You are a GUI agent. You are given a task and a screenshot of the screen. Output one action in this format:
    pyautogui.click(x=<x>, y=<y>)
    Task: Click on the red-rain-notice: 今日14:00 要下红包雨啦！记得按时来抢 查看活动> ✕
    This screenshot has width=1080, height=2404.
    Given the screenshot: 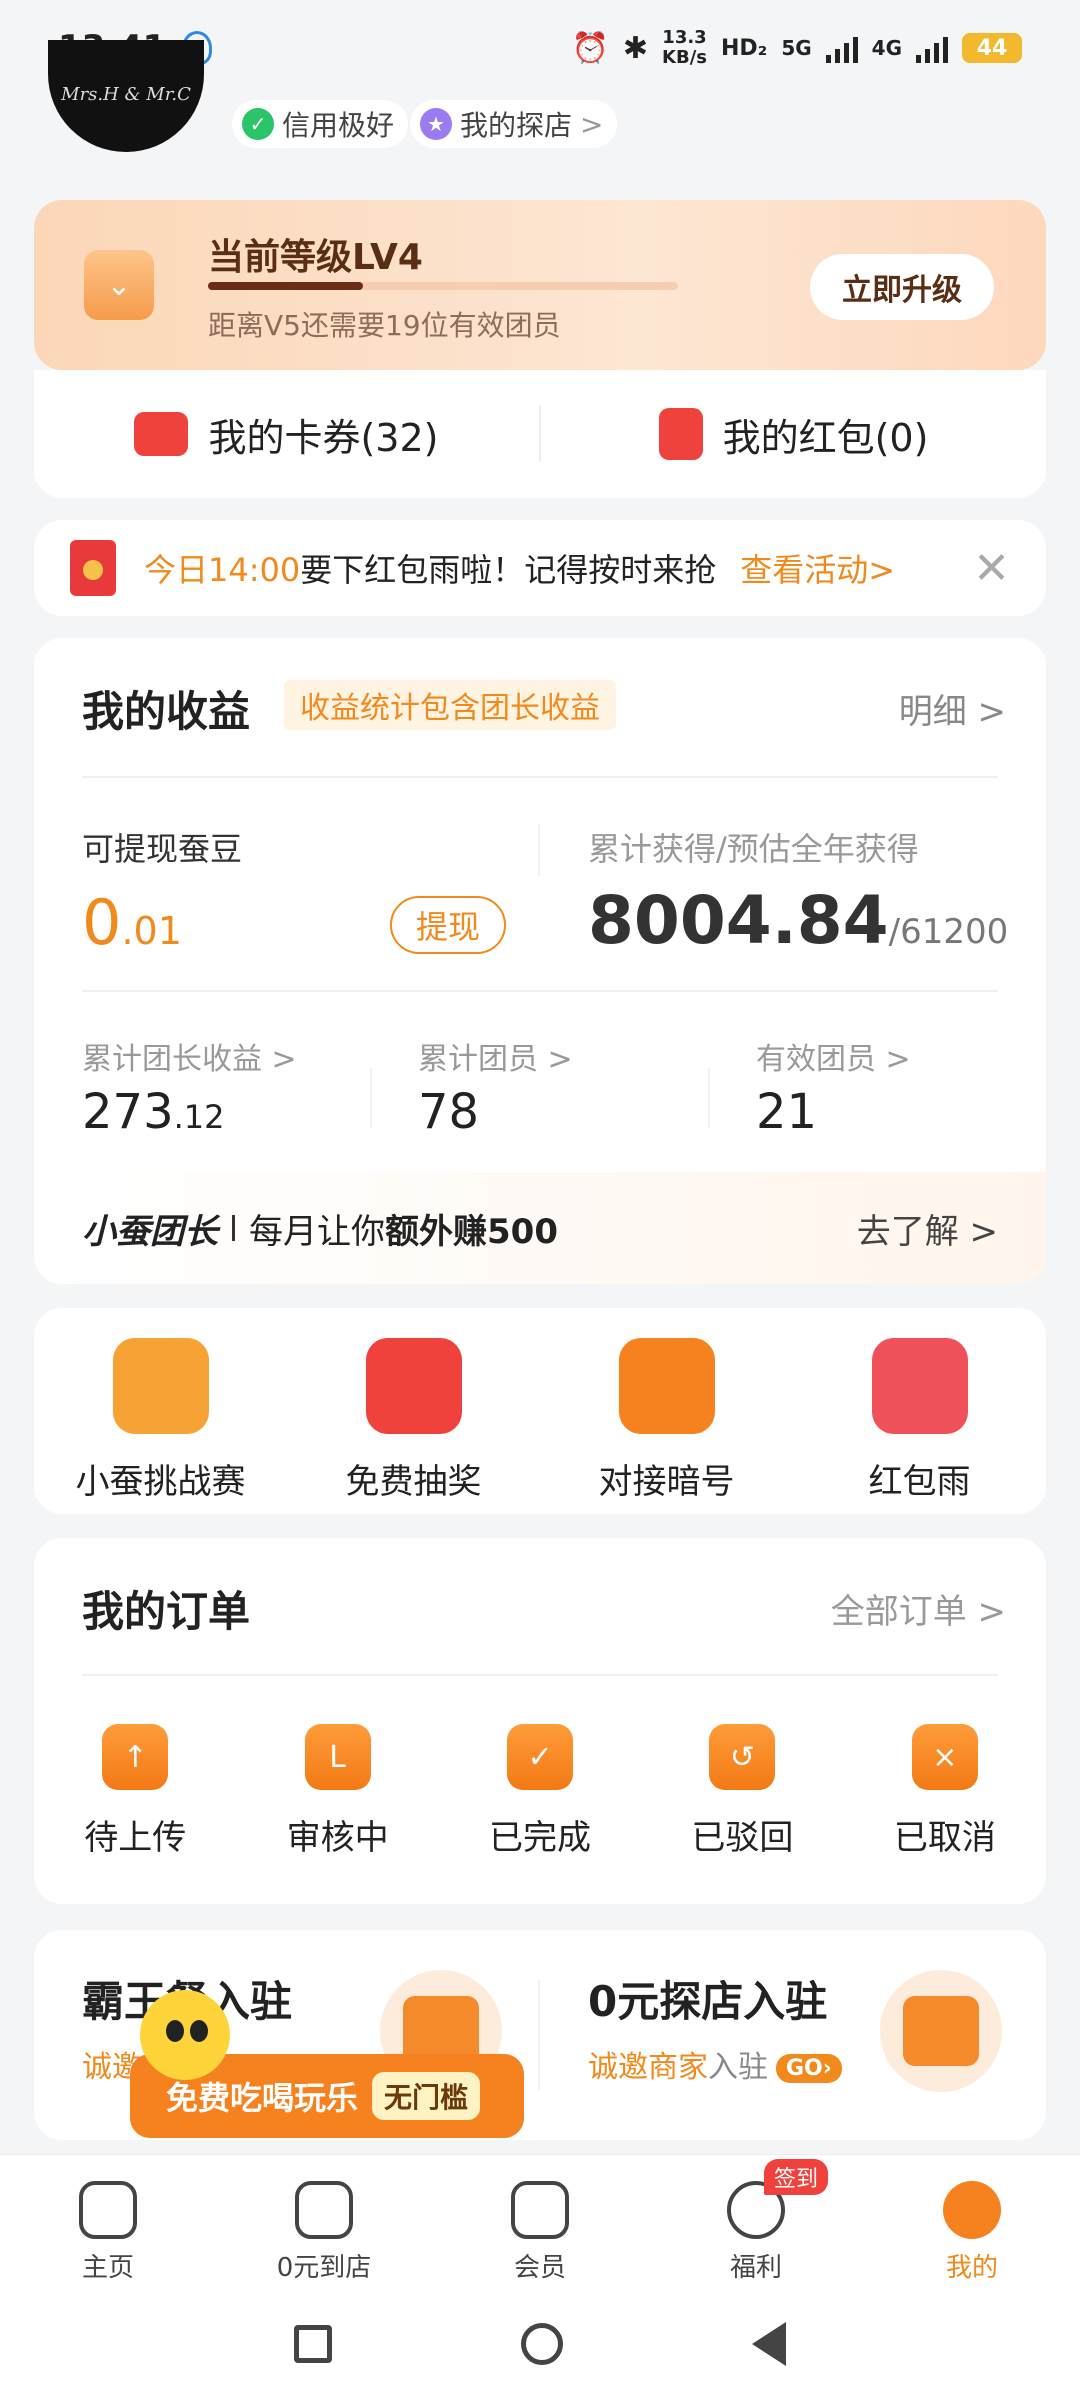 What is the action you would take?
    pyautogui.click(x=540, y=568)
    